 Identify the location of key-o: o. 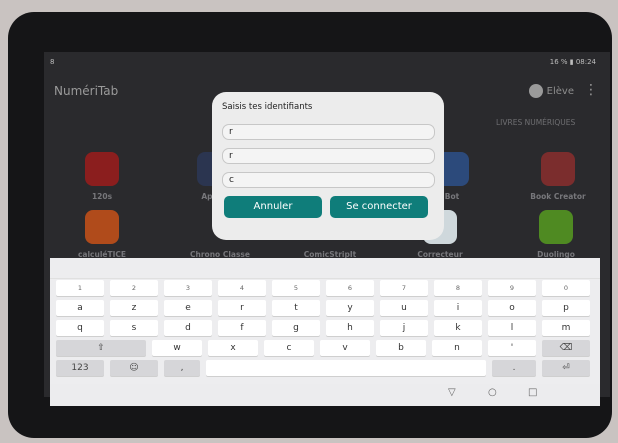
(512, 308).